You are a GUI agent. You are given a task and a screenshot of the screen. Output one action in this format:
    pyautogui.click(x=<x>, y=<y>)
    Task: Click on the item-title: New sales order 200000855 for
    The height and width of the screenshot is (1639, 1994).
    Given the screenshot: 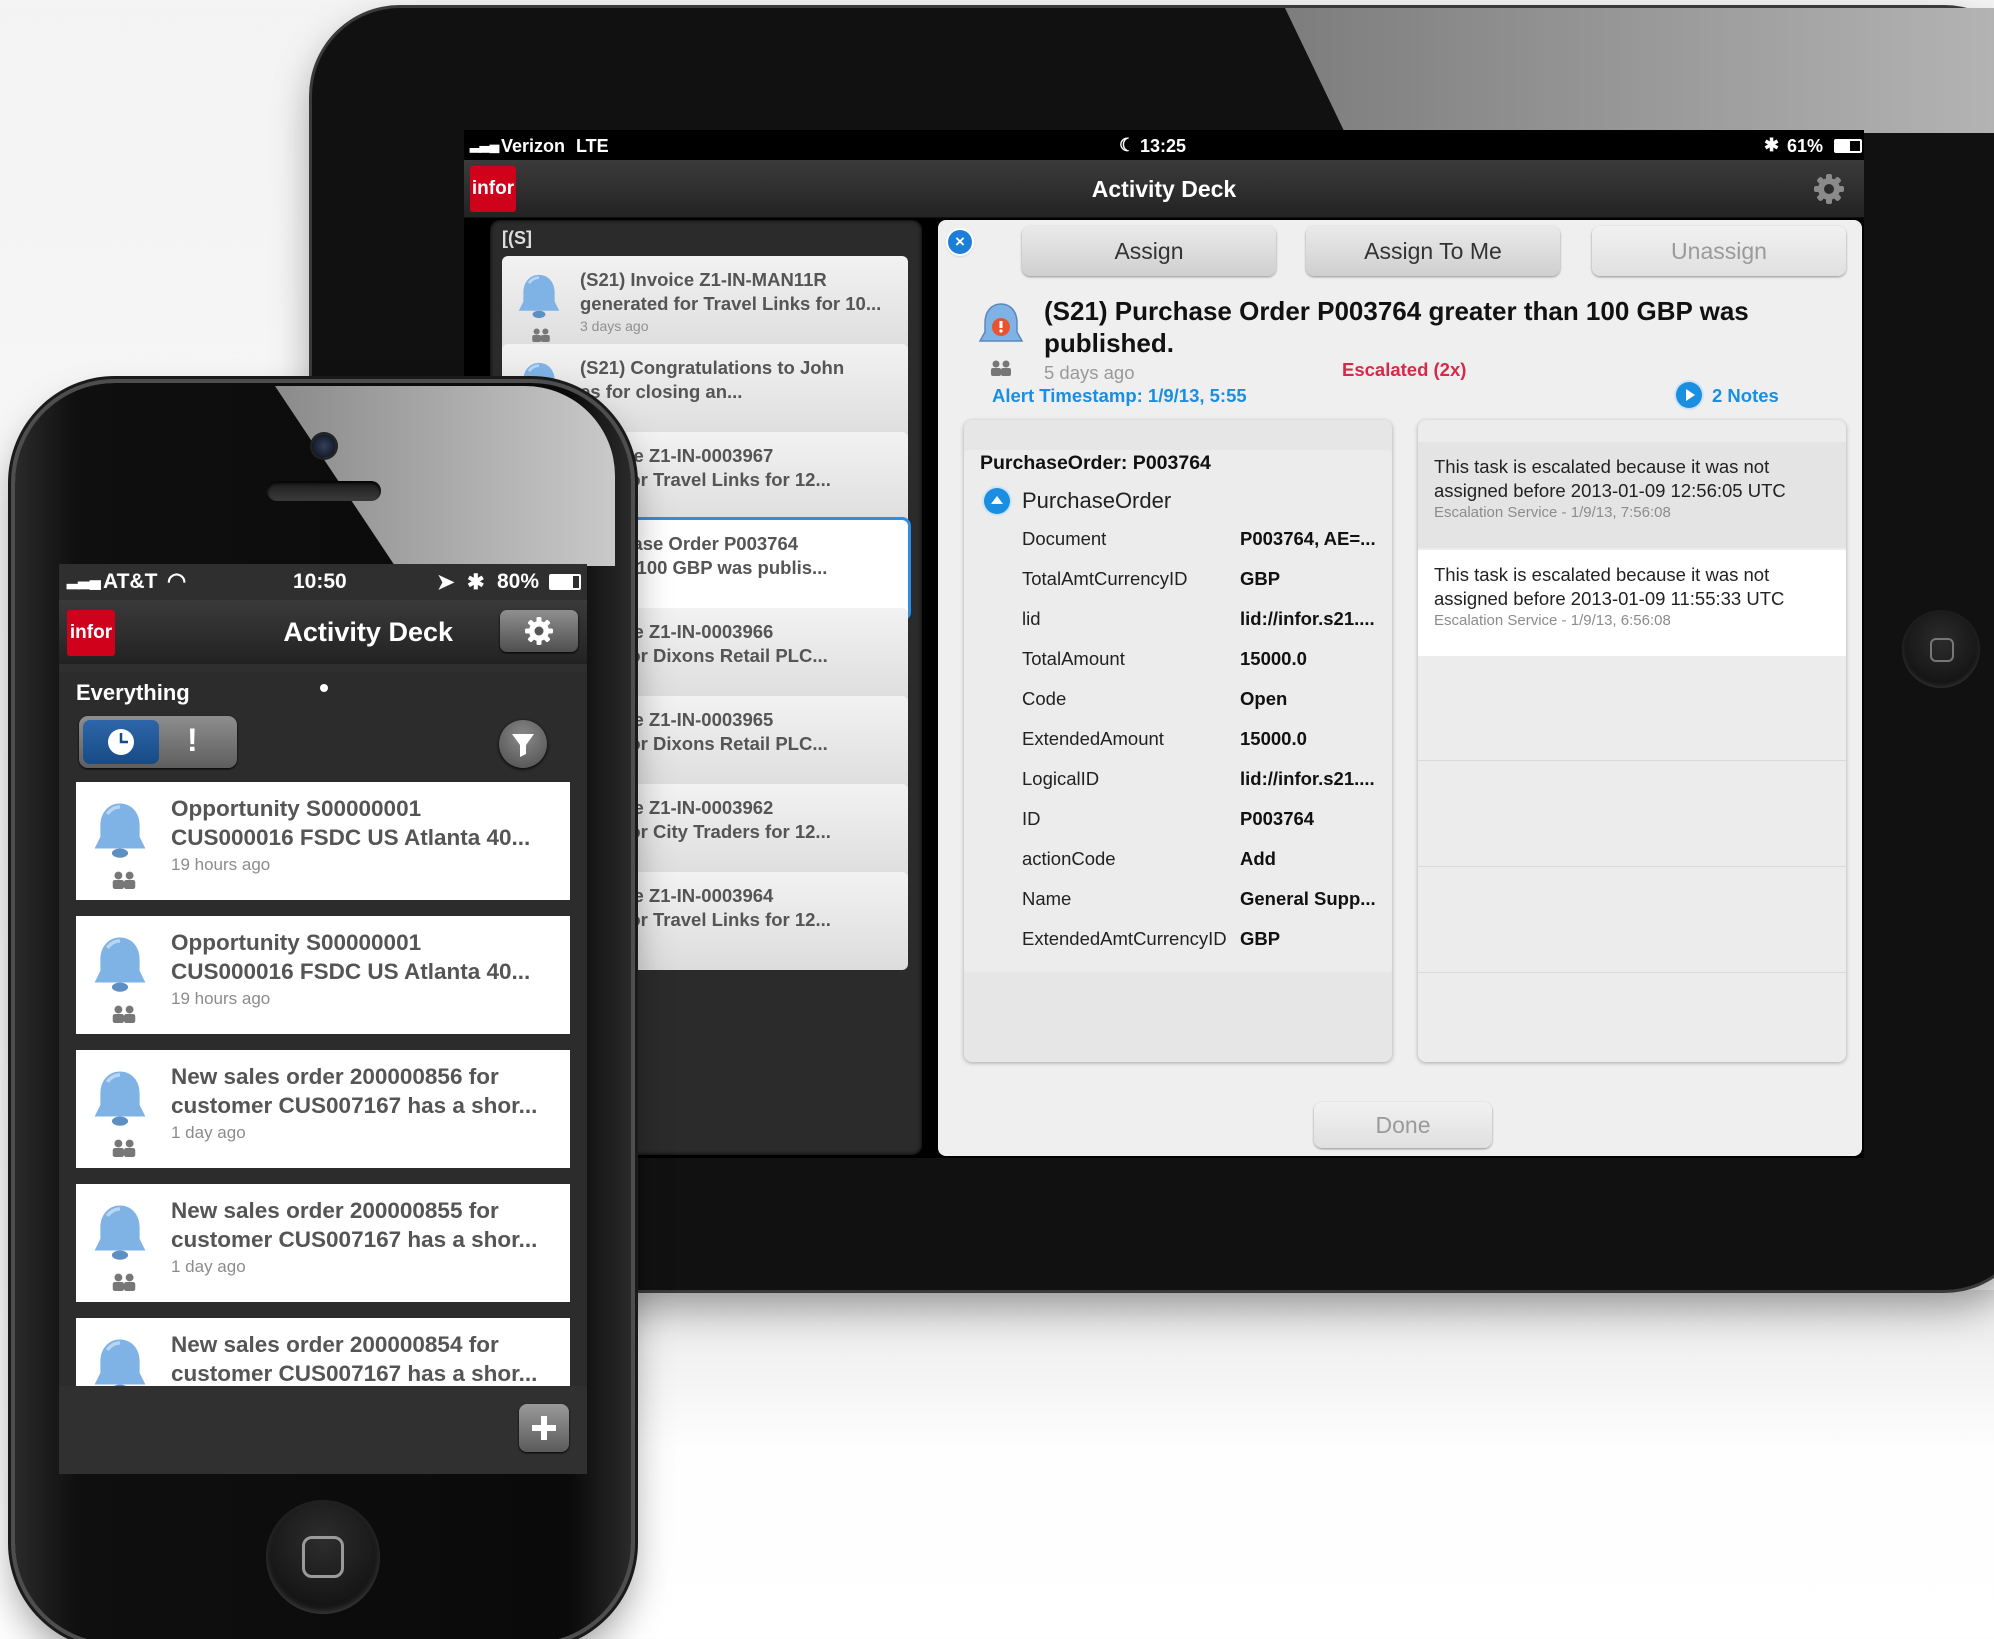 What is the action you would take?
    pyautogui.click(x=335, y=1210)
    